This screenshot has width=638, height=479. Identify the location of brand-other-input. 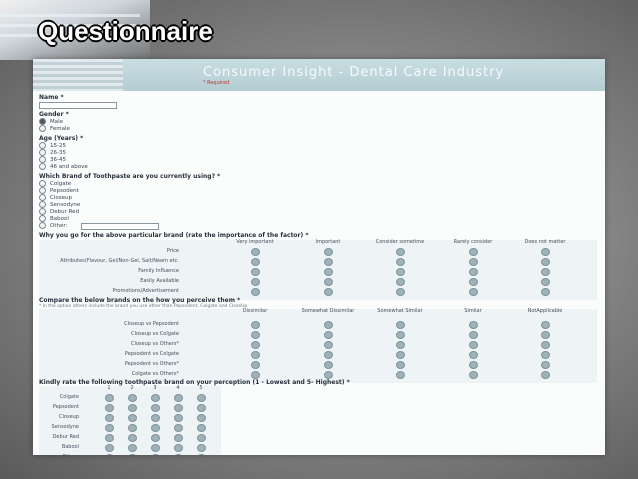
(120, 226).